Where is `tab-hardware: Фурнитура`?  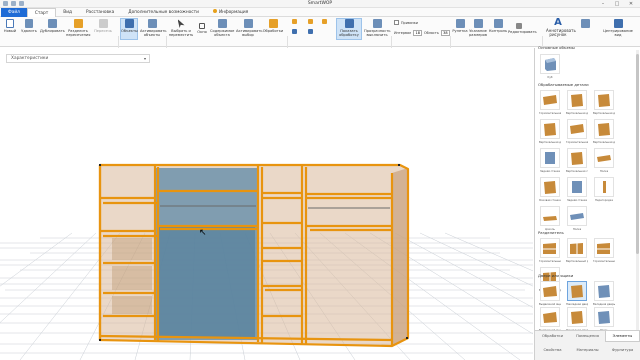
tab-hardware: Фурнитура is located at coordinates (622, 350).